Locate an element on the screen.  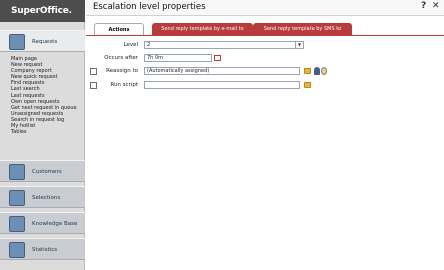
dialog-title: Escalation level properties is located at coordinates (149, 7).